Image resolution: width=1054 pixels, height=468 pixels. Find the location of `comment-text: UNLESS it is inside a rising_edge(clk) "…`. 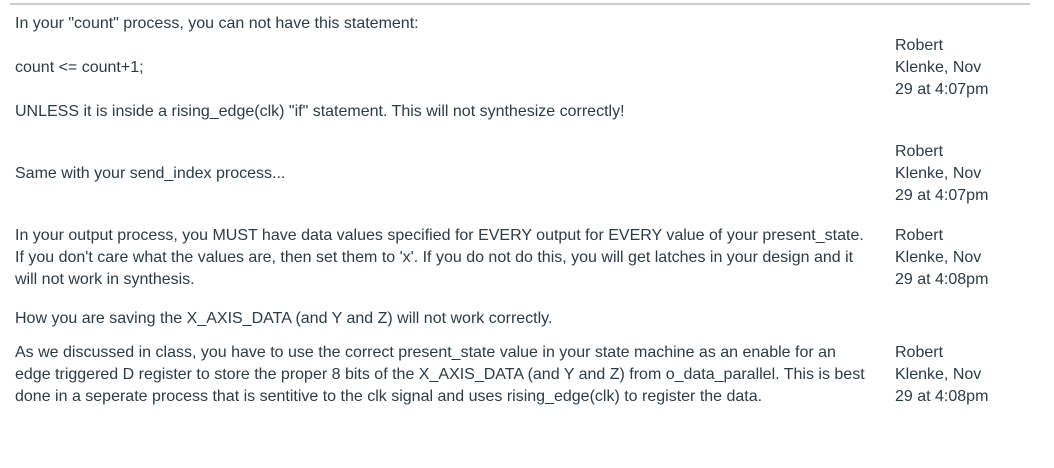

comment-text: UNLESS it is inside a rising_edge(clk) "… is located at coordinates (320, 111).